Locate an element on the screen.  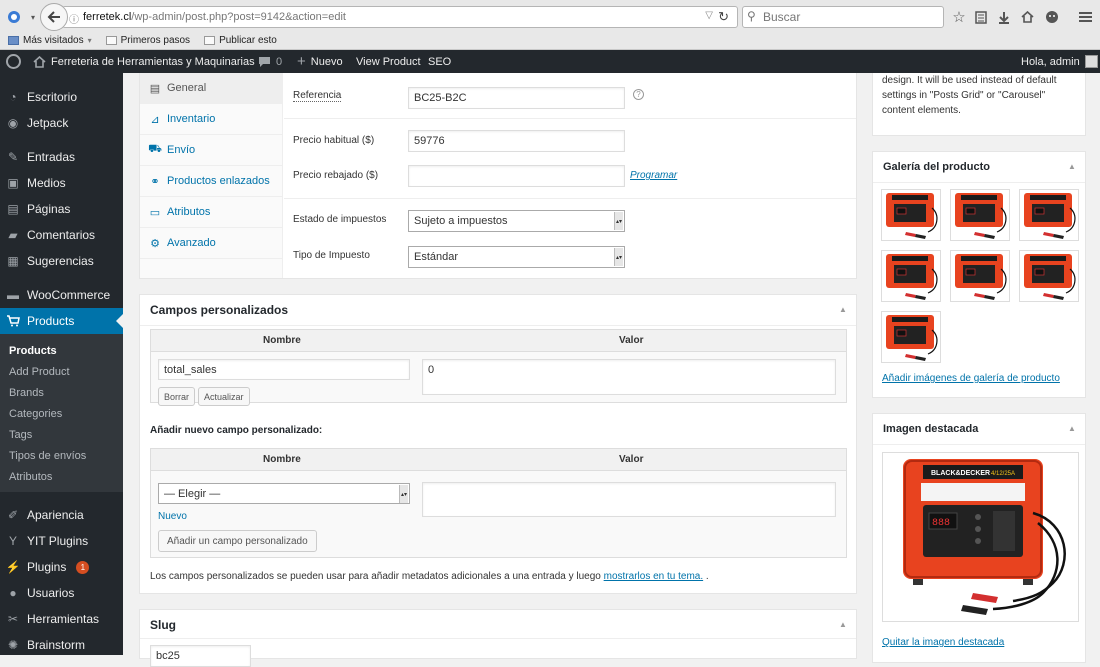
precio-rebajado-input is located at coordinates (516, 176).